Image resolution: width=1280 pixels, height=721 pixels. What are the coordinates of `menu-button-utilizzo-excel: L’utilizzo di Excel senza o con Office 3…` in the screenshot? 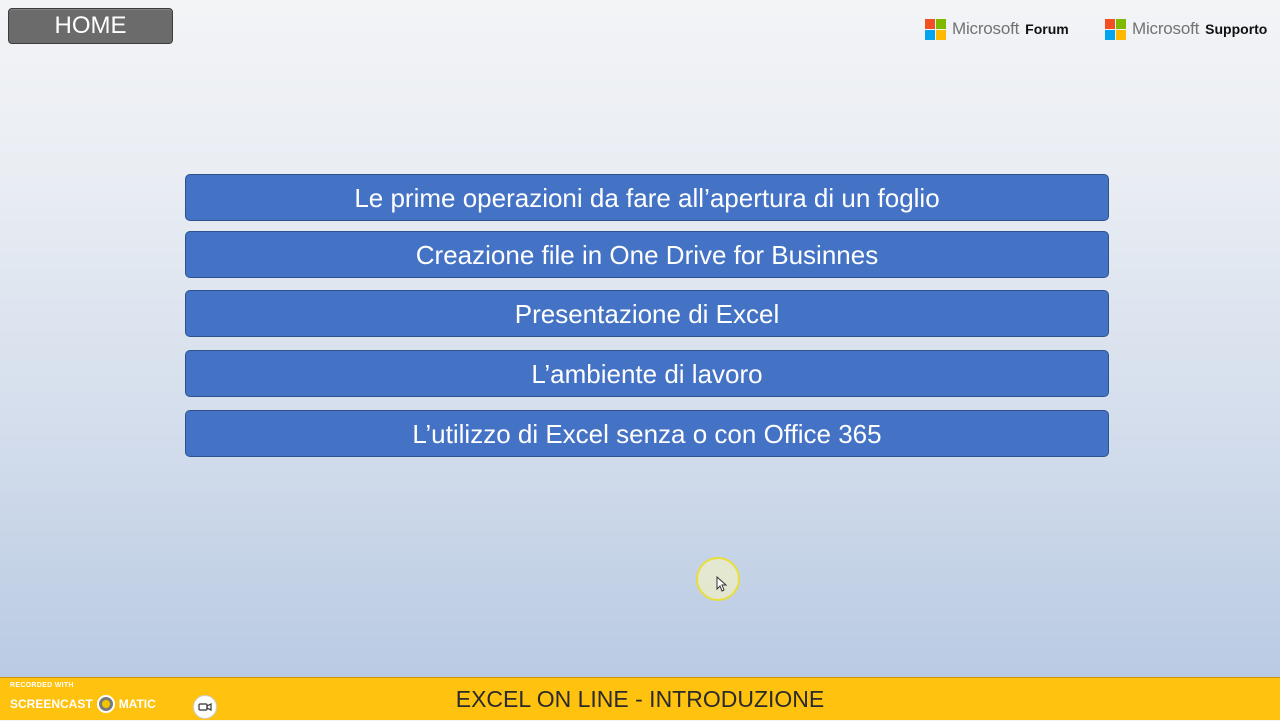 It's located at (647, 433).